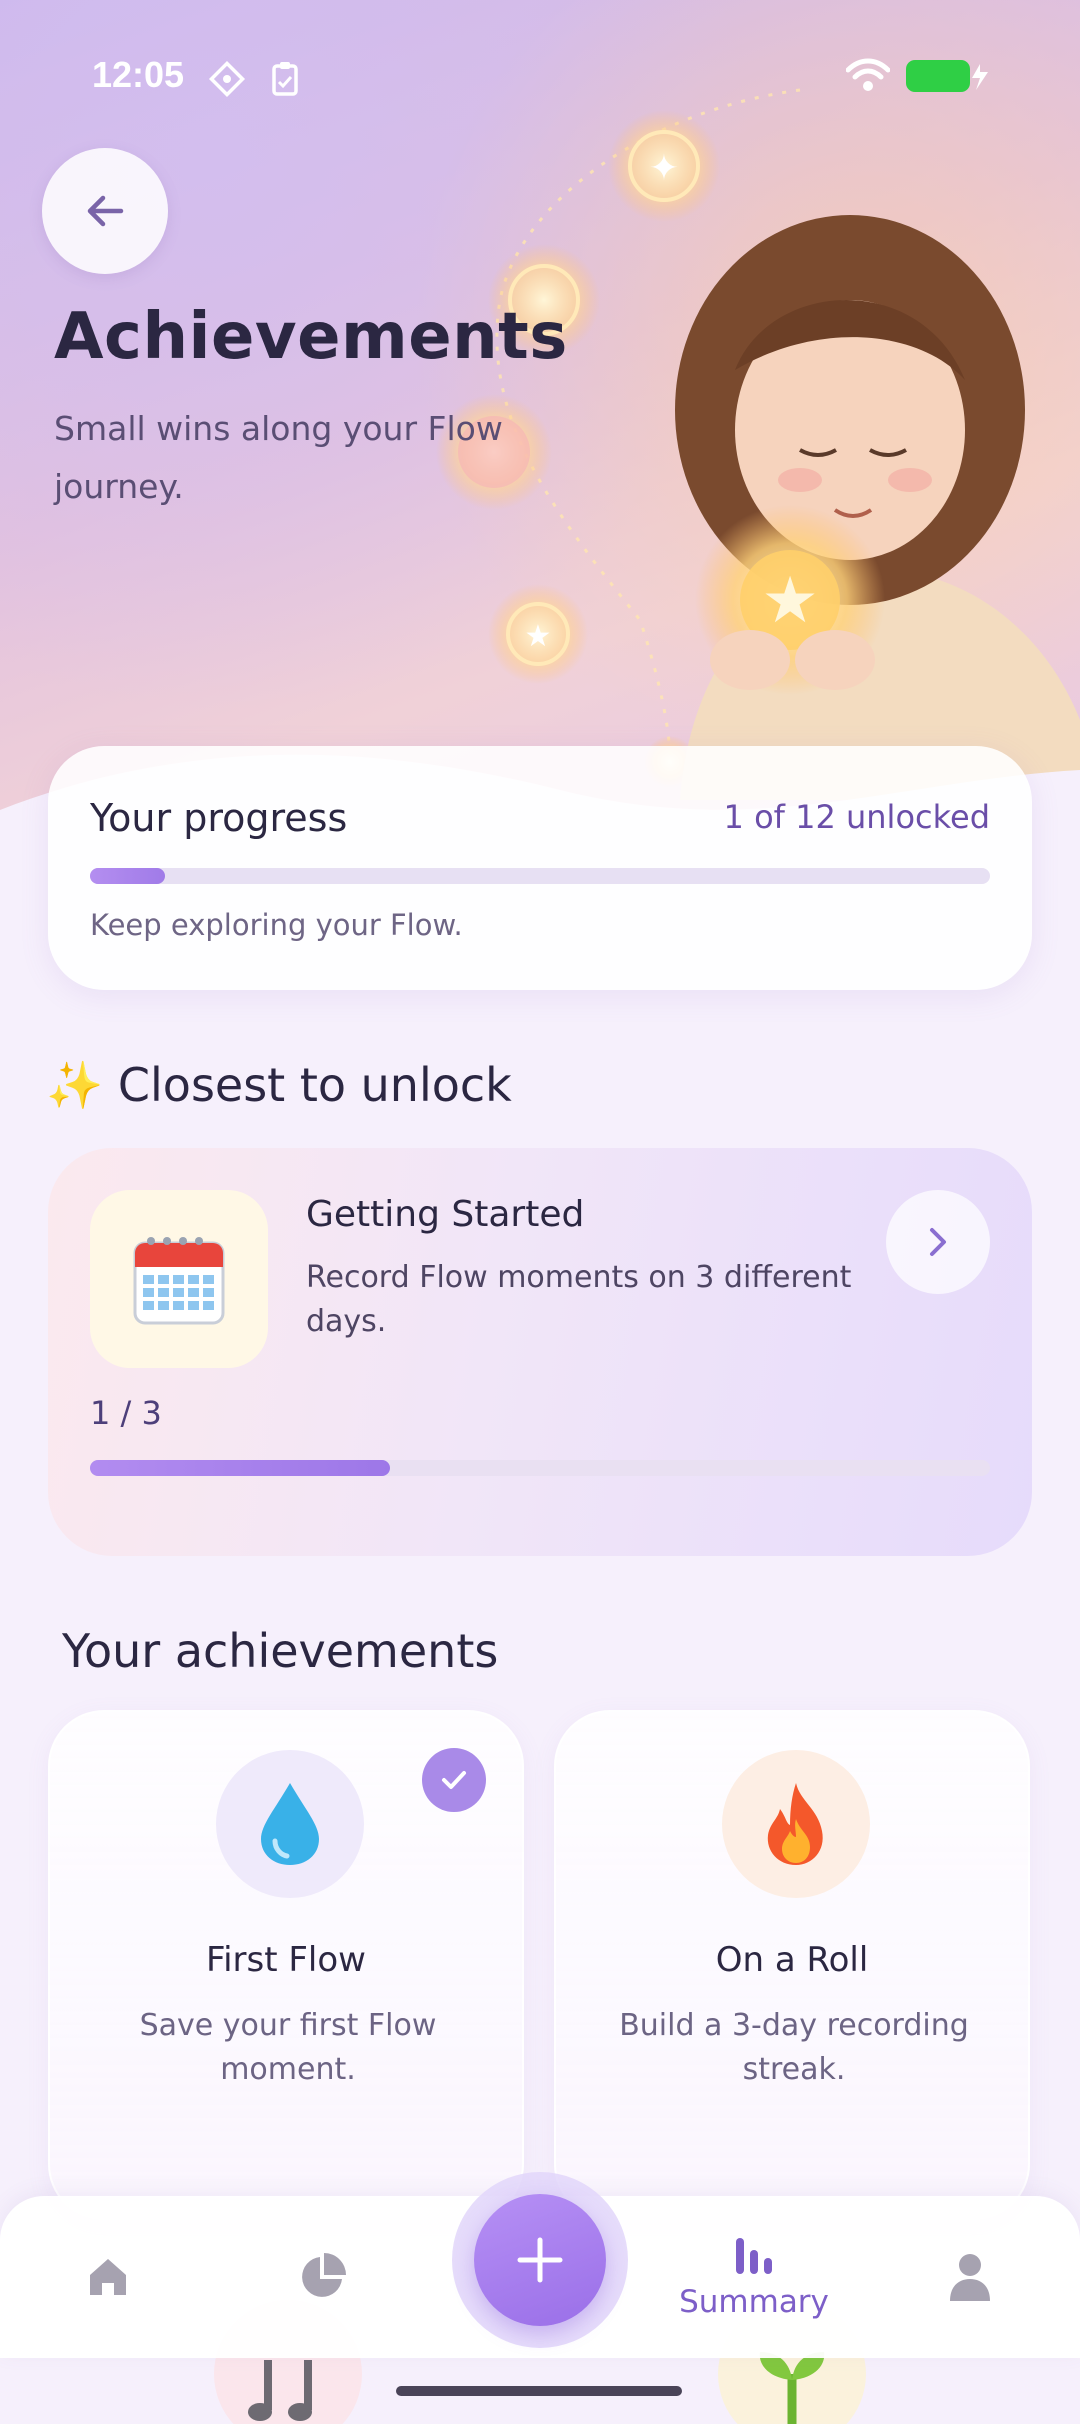 This screenshot has height=2424, width=1080. I want to click on calendar-icon, so click(179, 1281).